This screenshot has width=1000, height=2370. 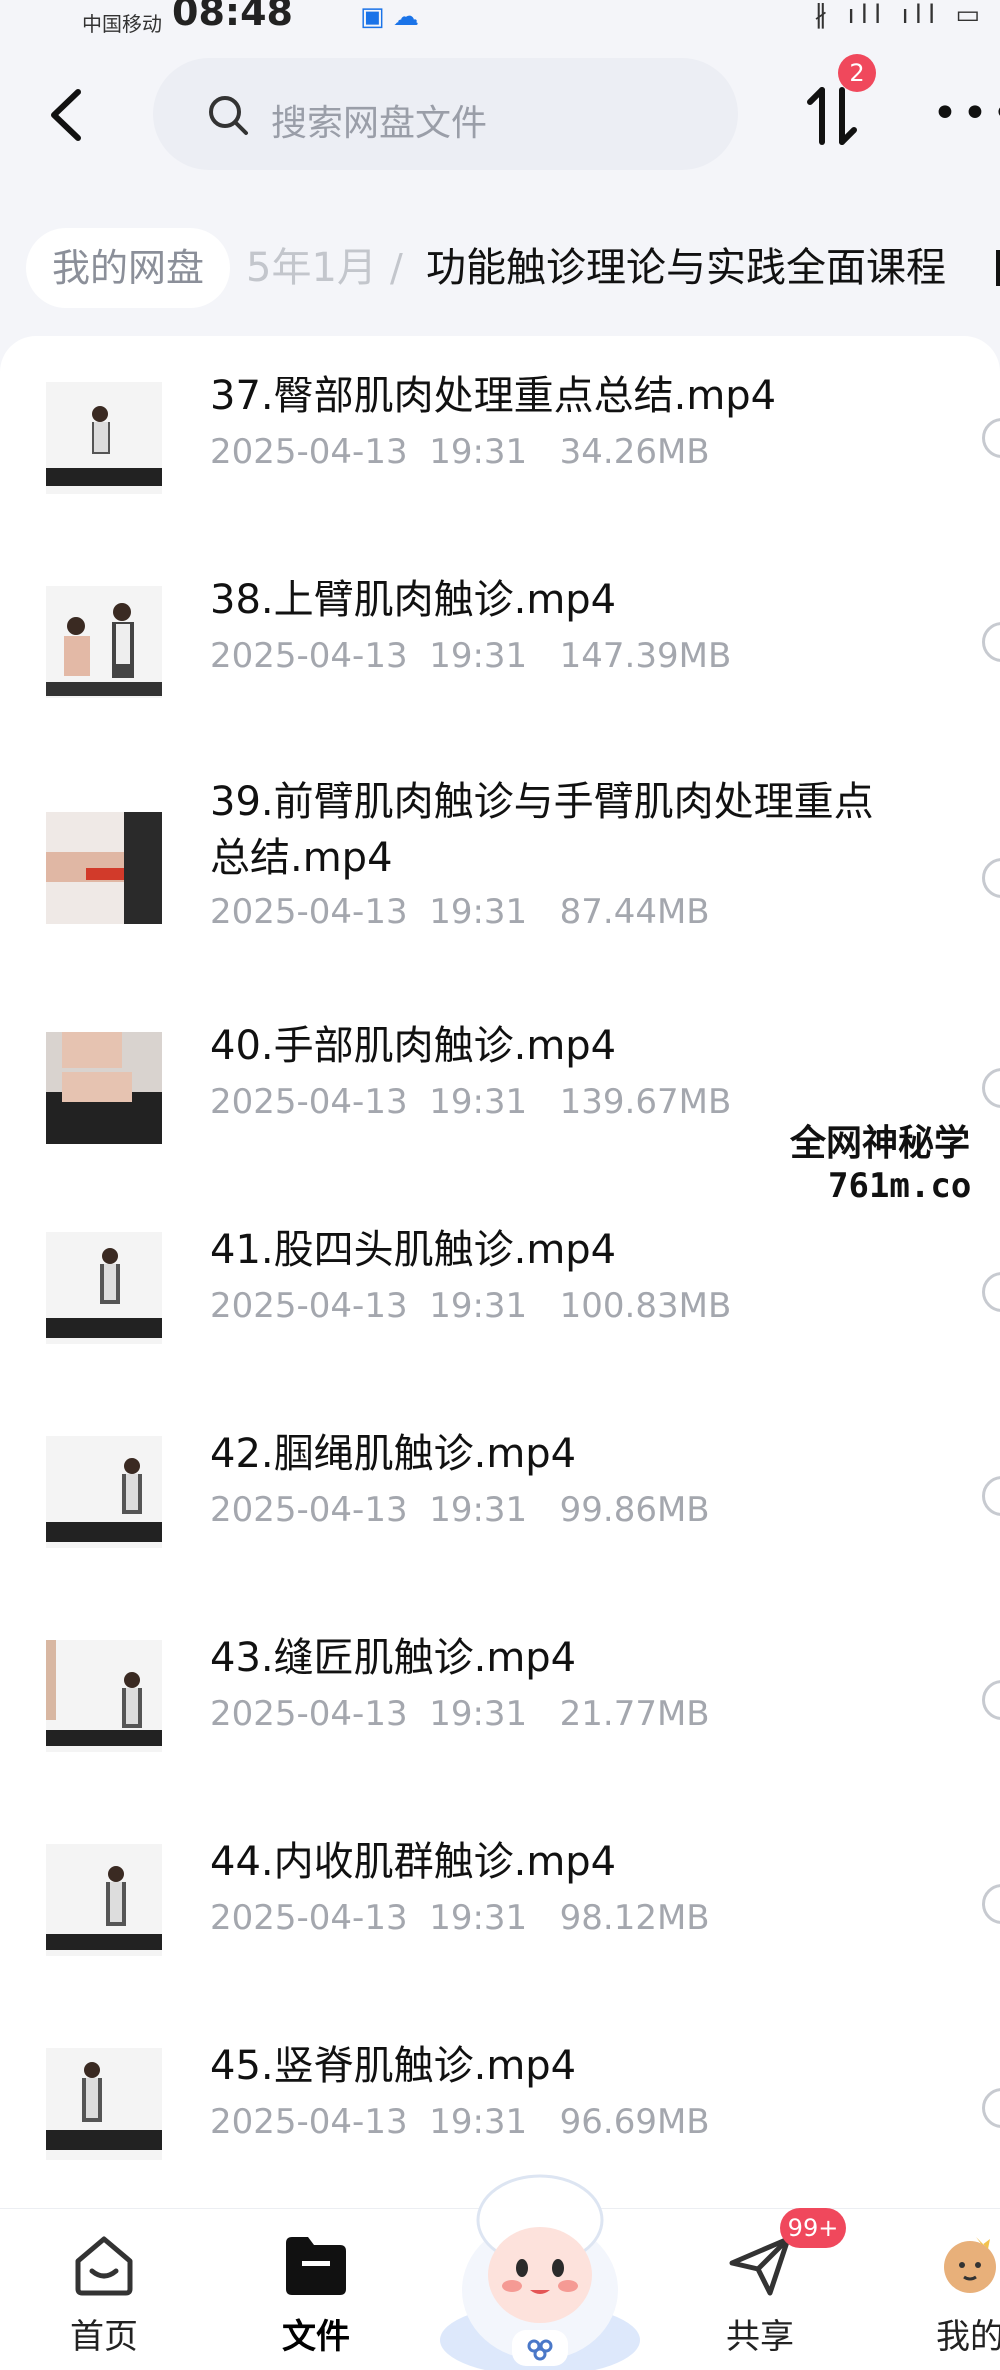 What do you see at coordinates (500, 20) in the screenshot?
I see `status-bar: 中国移动 08:48 ▣ ☁ ∦ ıll ıll ▭` at bounding box center [500, 20].